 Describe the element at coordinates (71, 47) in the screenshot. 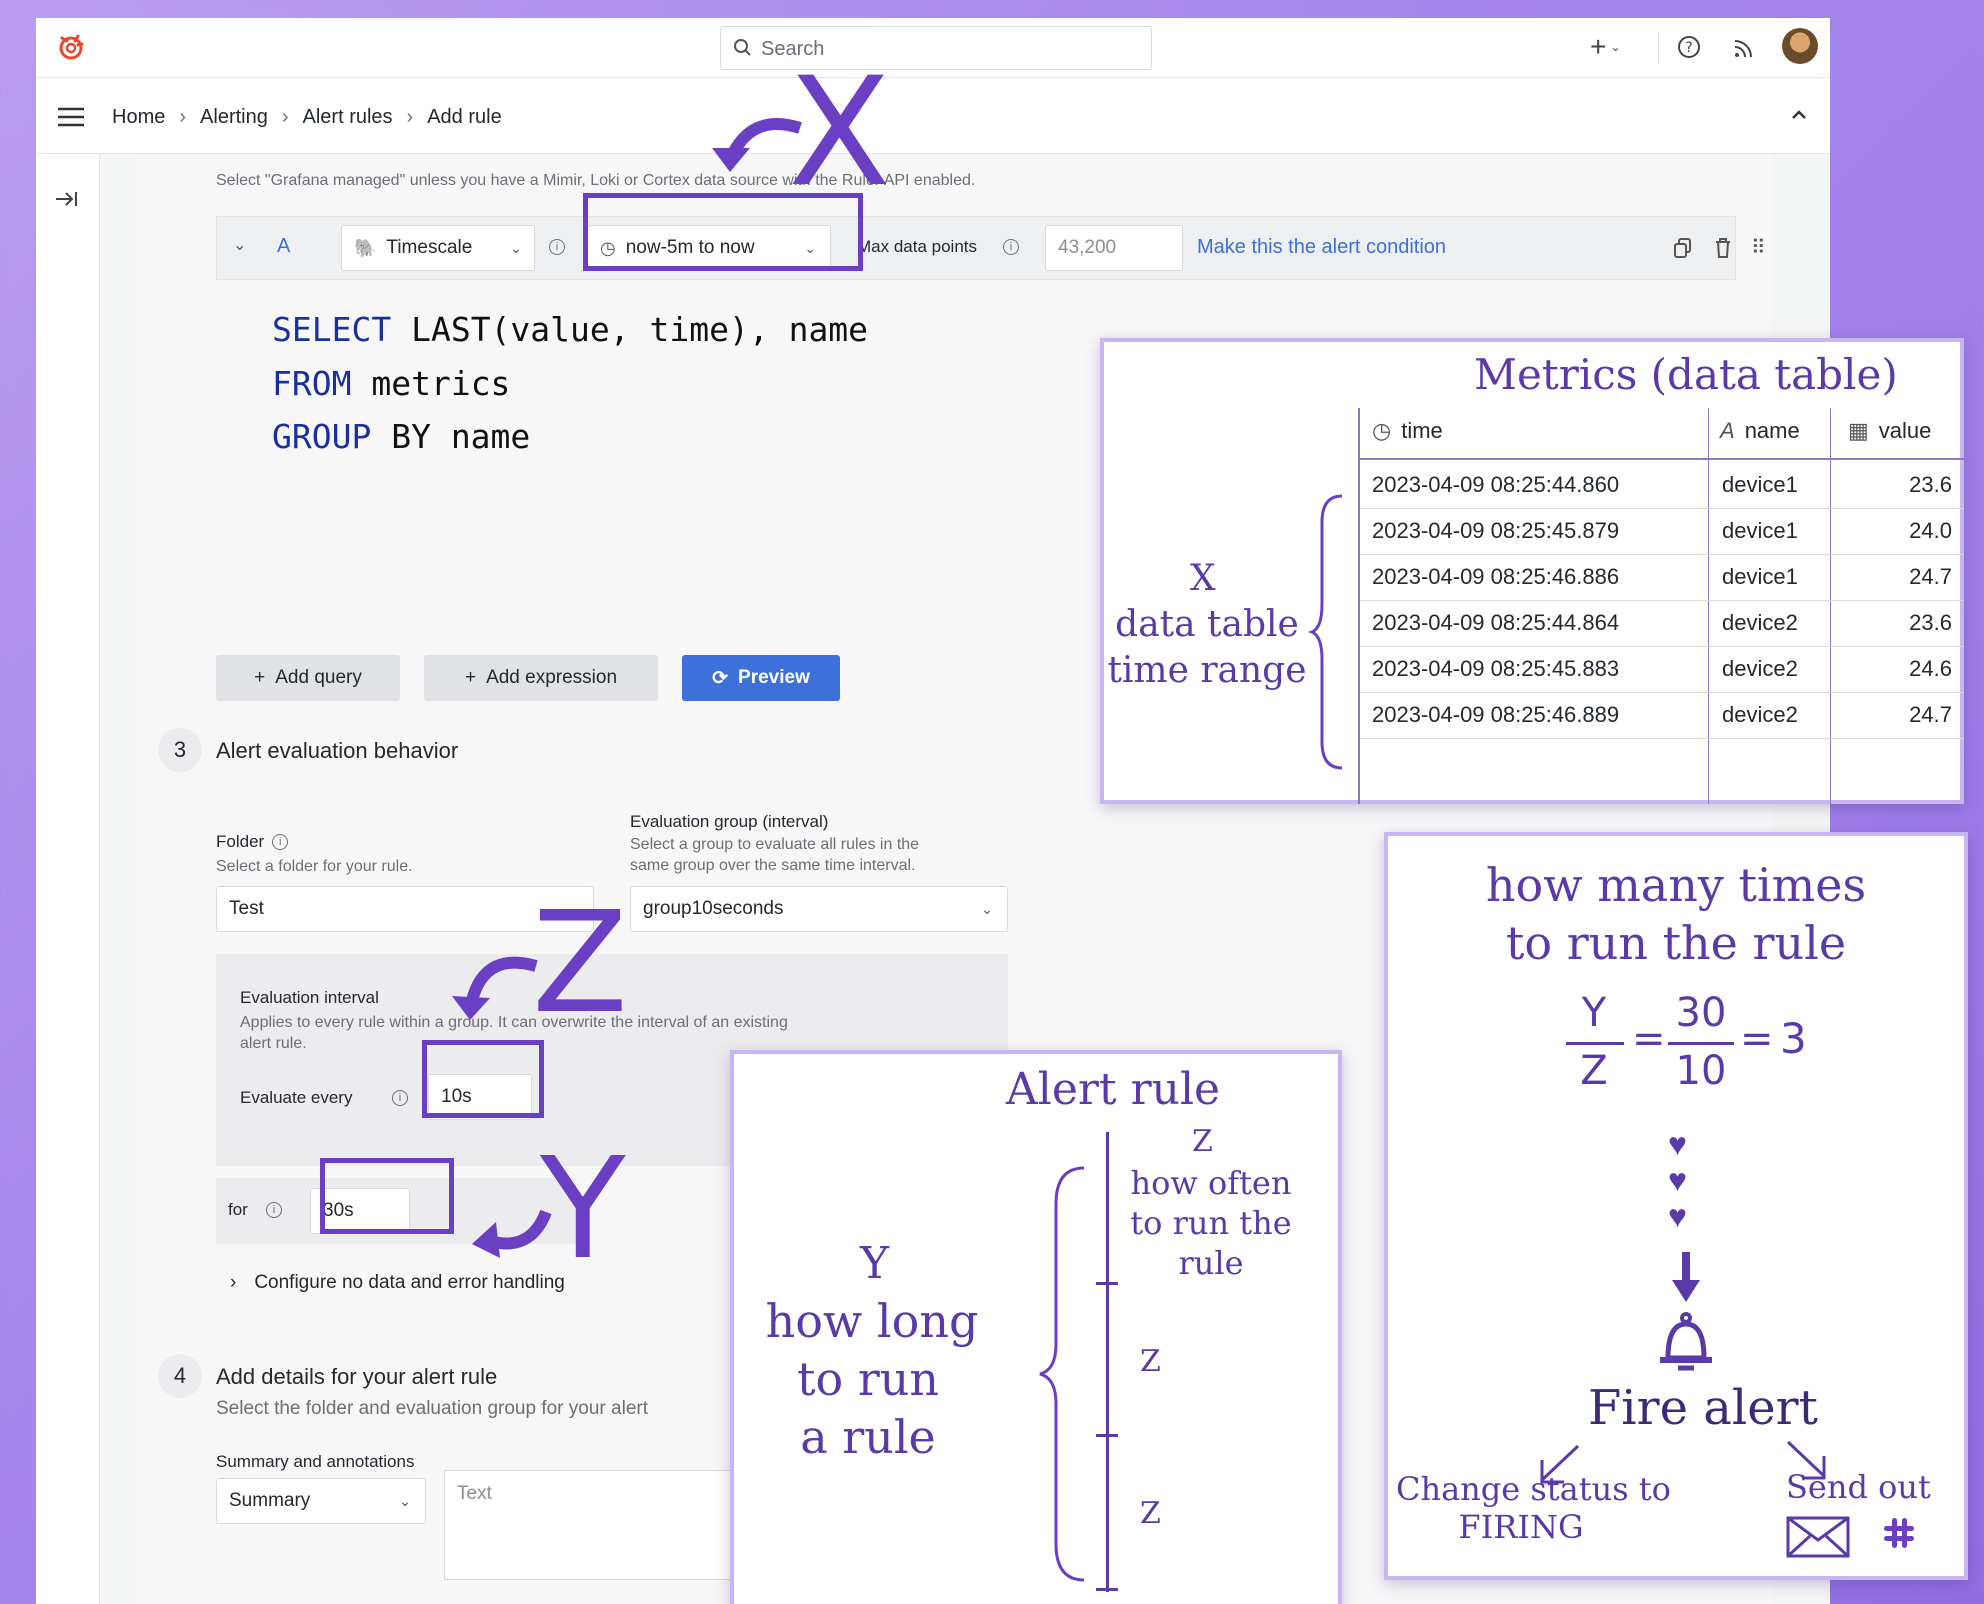

I see `grafana-logo-icon` at that location.